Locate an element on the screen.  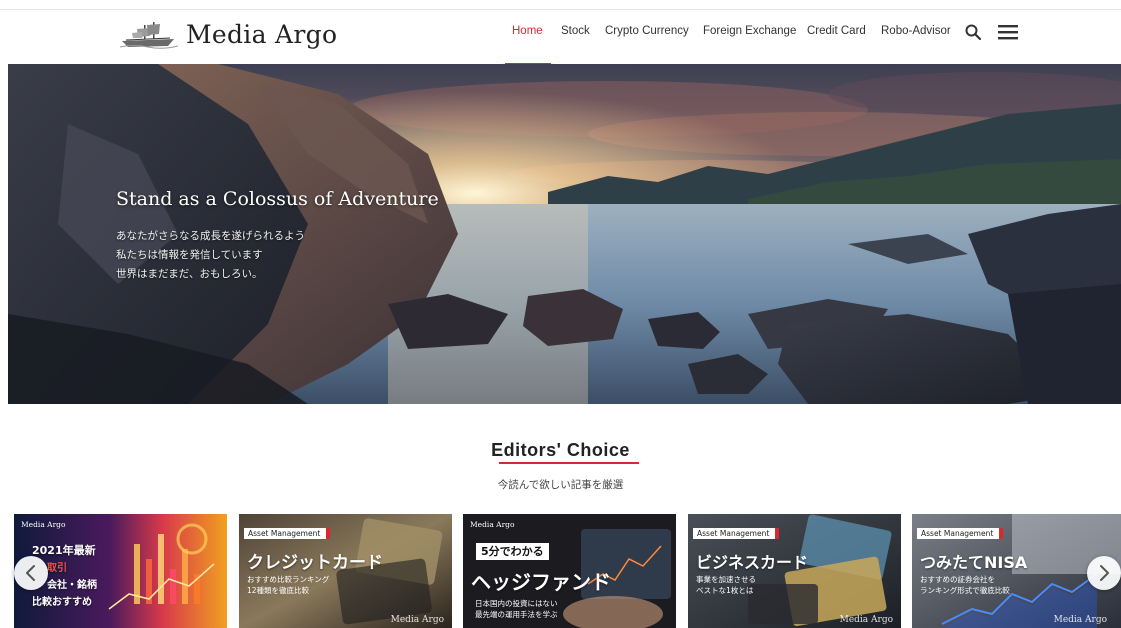
carousel-prev-button is located at coordinates (31, 573).